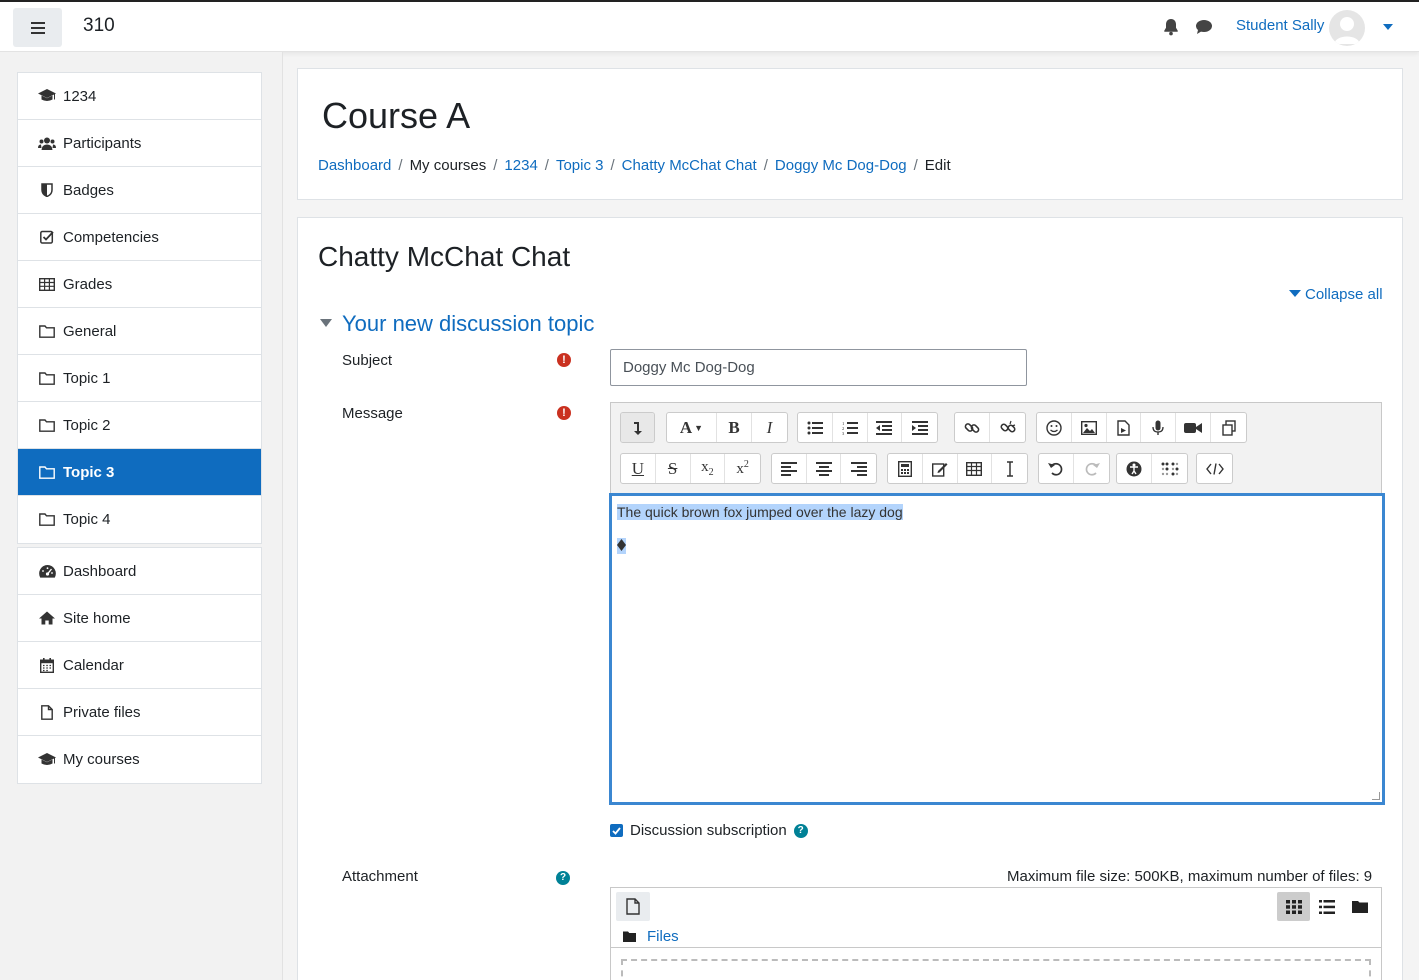 This screenshot has height=980, width=1419. Describe the element at coordinates (139, 284) in the screenshot. I see `sidebar-item-grades: Grades` at that location.